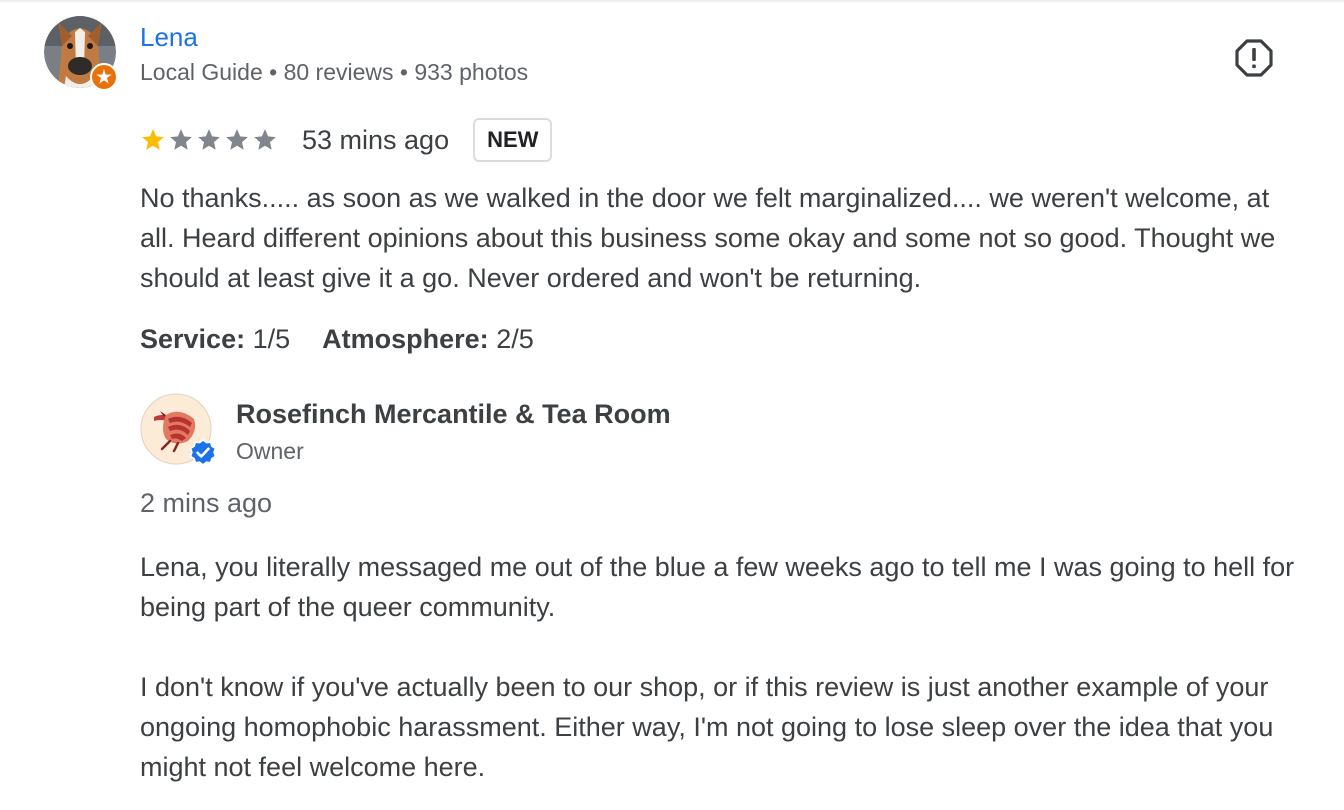 Image resolution: width=1344 pixels, height=810 pixels. I want to click on new-badge: NEW, so click(513, 140).